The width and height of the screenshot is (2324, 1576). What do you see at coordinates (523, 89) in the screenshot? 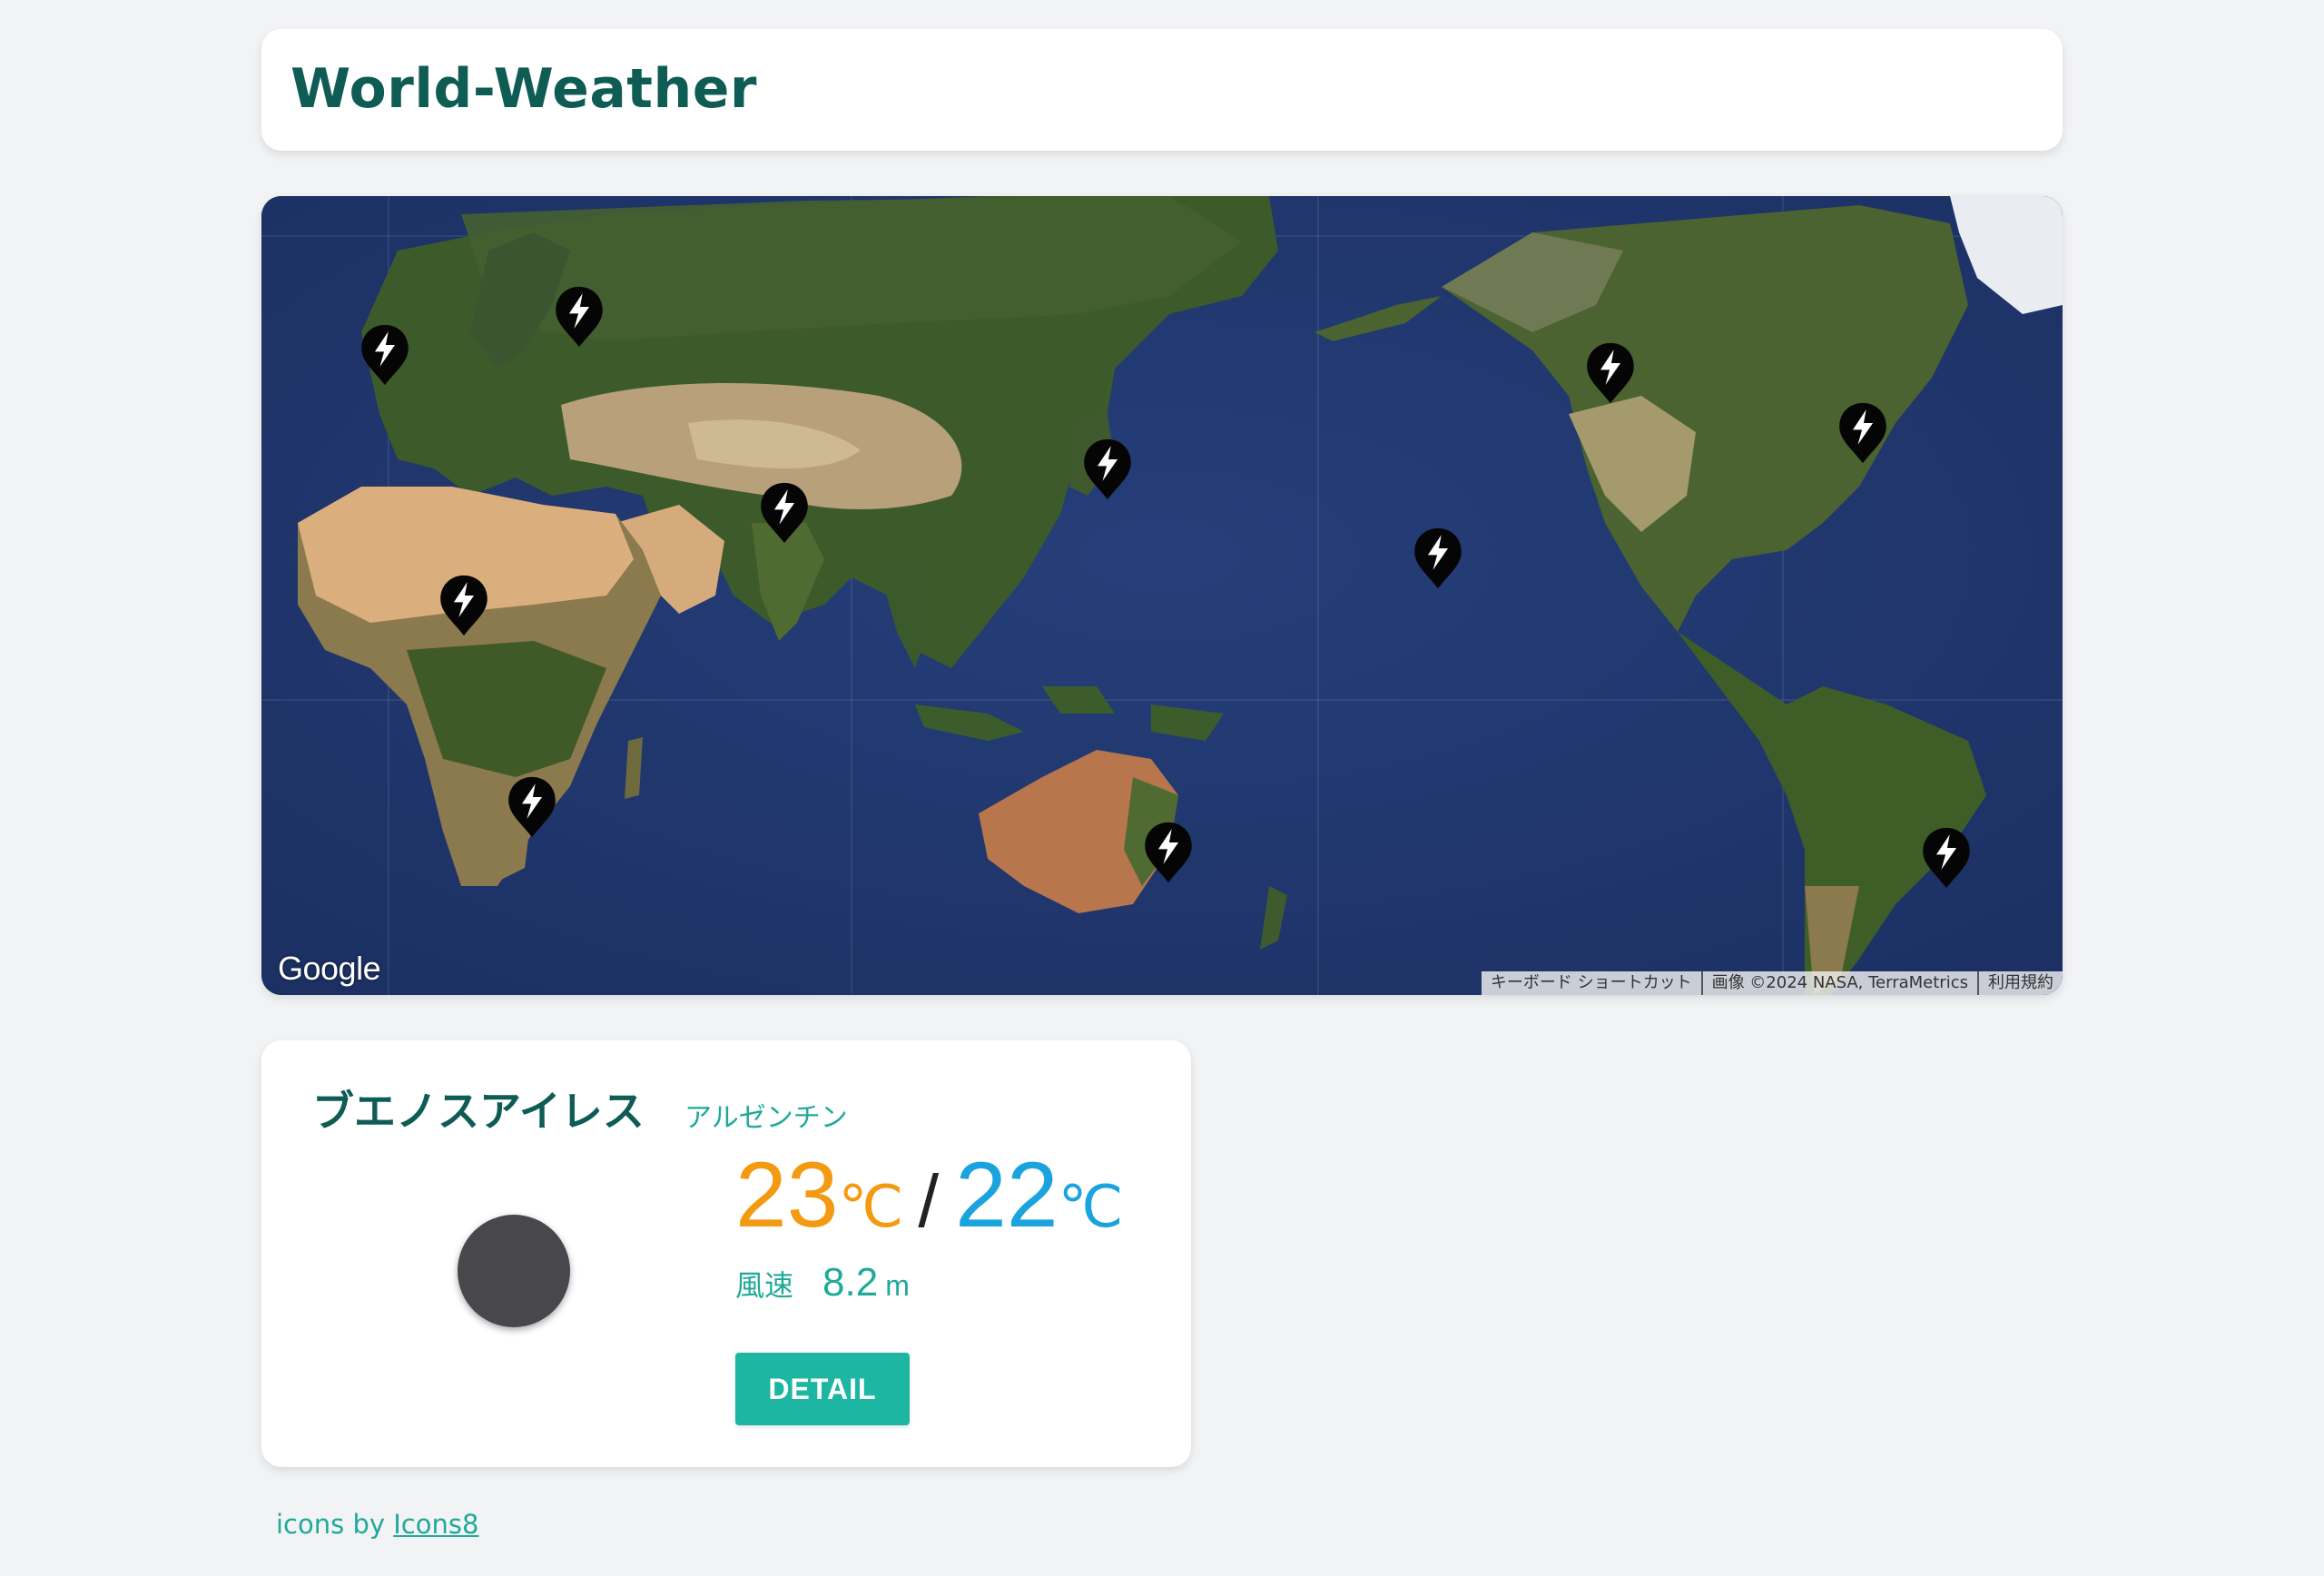
I see `app-title: World-Weather` at bounding box center [523, 89].